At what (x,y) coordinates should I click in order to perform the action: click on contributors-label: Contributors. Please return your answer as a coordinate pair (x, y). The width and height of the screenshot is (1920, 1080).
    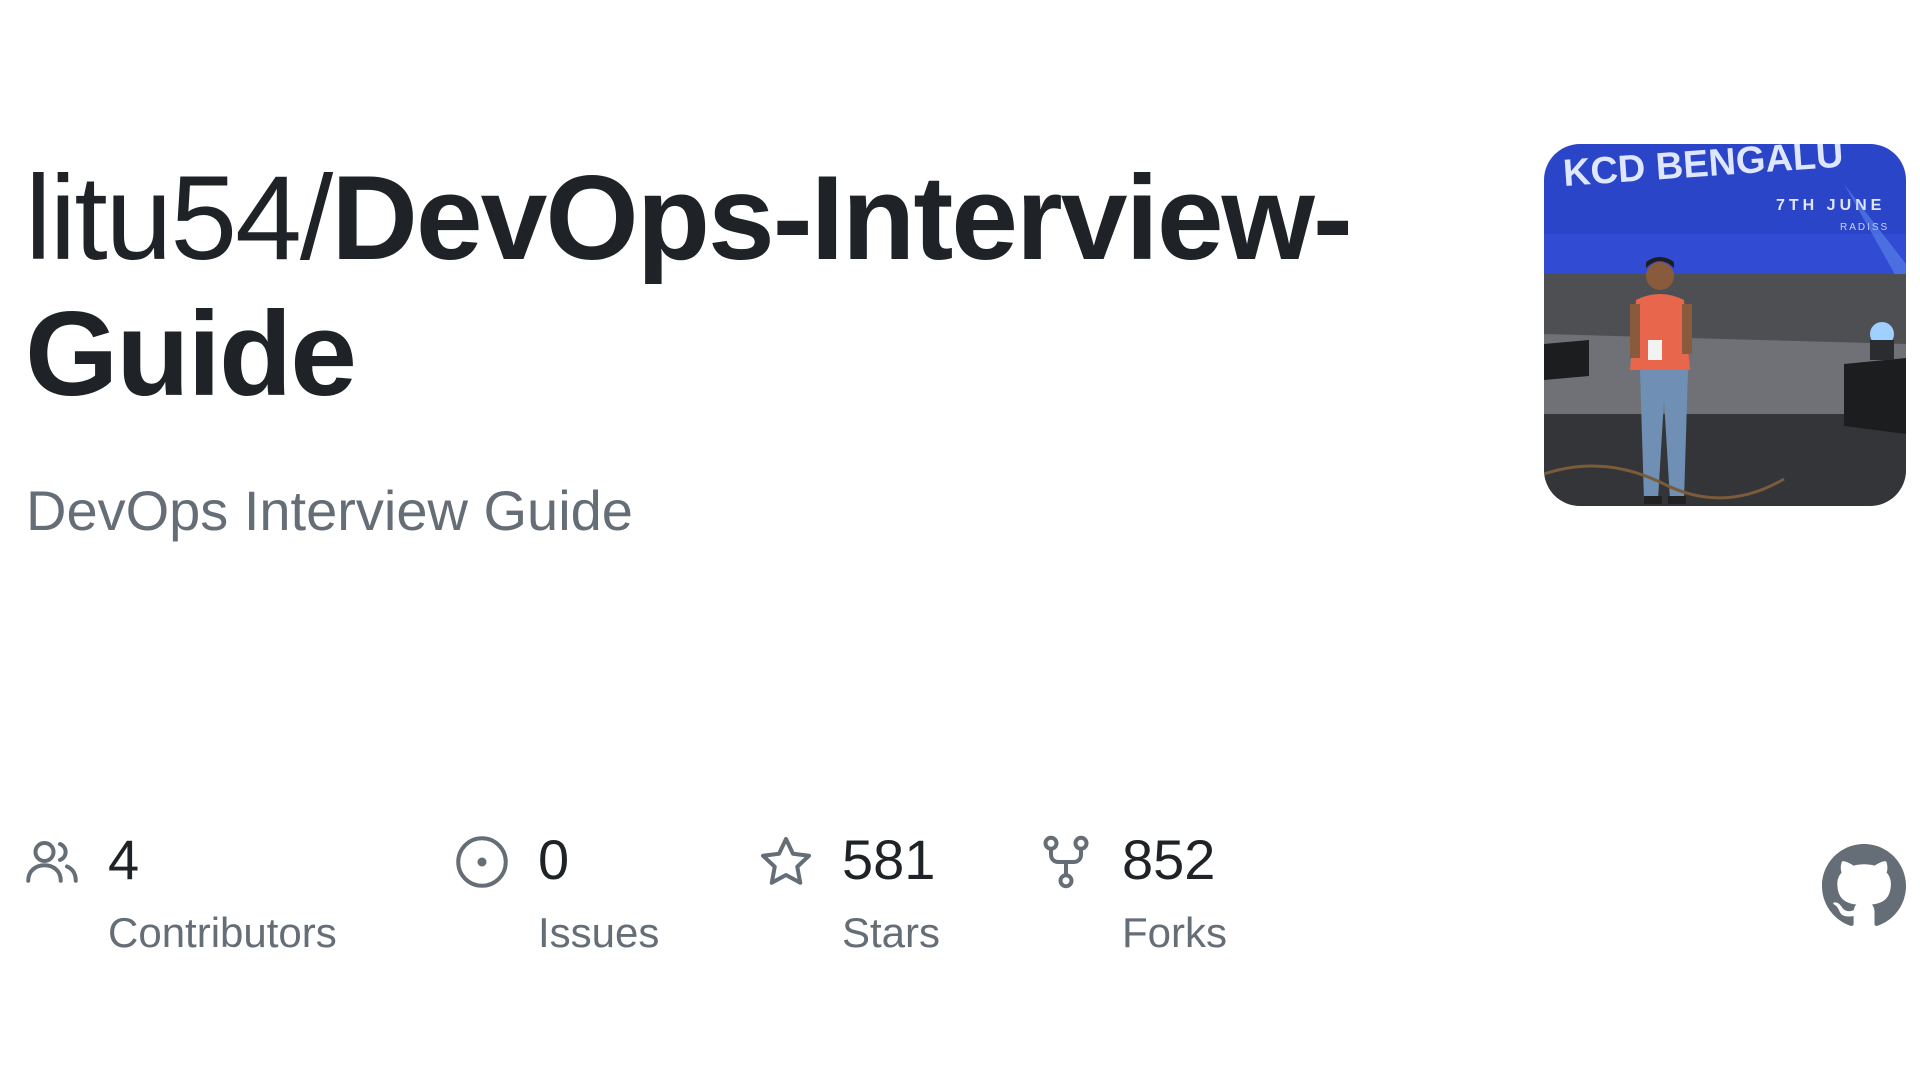
    Looking at the image, I should click on (222, 932).